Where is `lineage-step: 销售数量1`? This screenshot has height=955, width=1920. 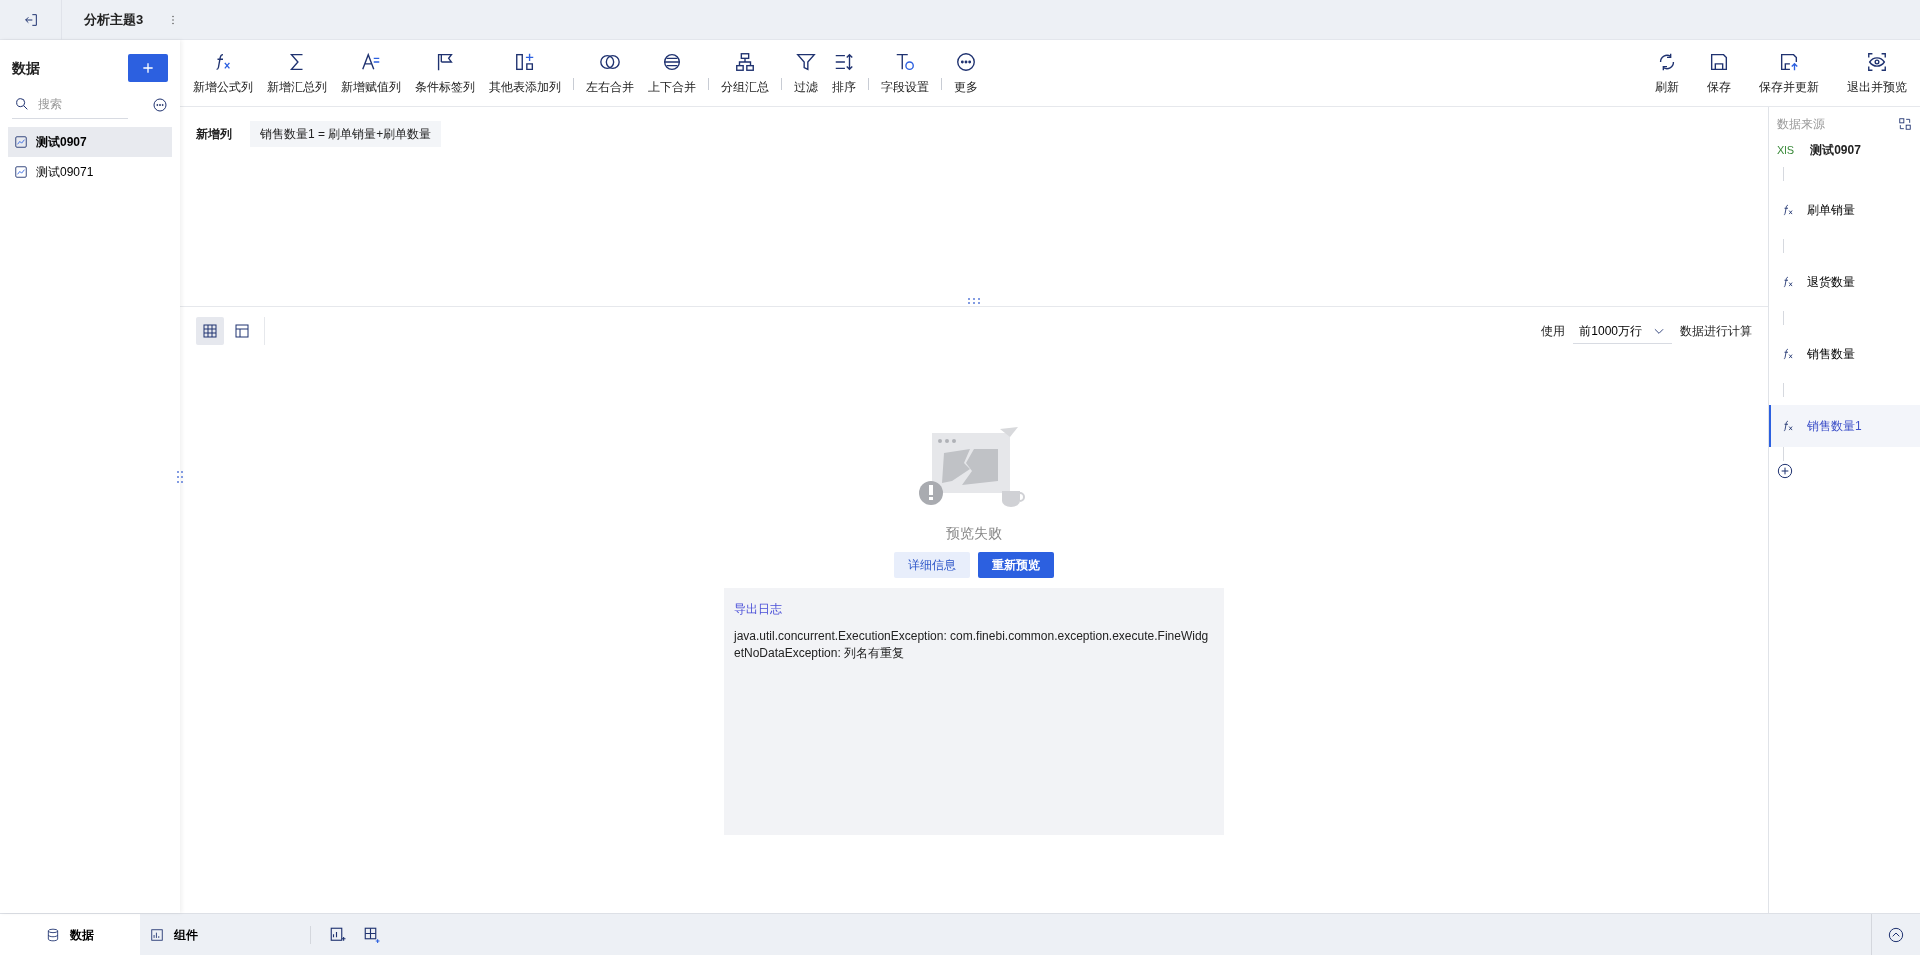
lineage-step: 销售数量1 is located at coordinates (1844, 426).